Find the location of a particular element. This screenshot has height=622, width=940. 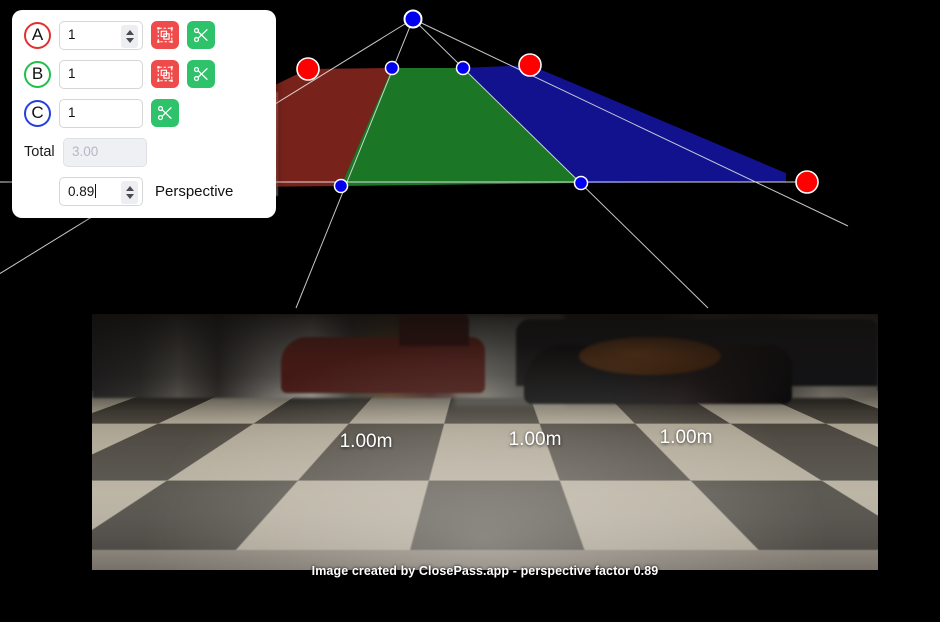

handle-blue-b-topright is located at coordinates (463, 68).